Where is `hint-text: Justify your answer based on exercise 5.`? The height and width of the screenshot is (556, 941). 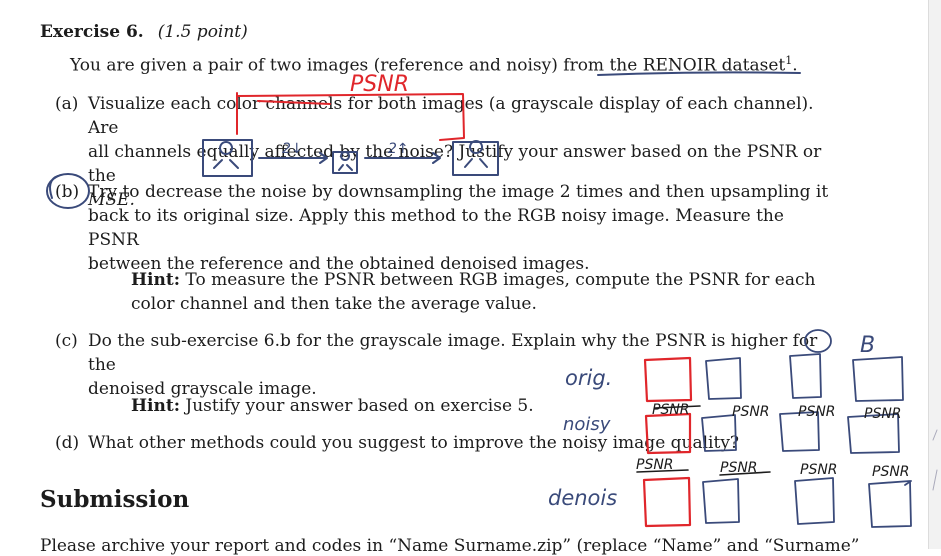 hint-text: Justify your answer based on exercise 5. is located at coordinates (359, 406).